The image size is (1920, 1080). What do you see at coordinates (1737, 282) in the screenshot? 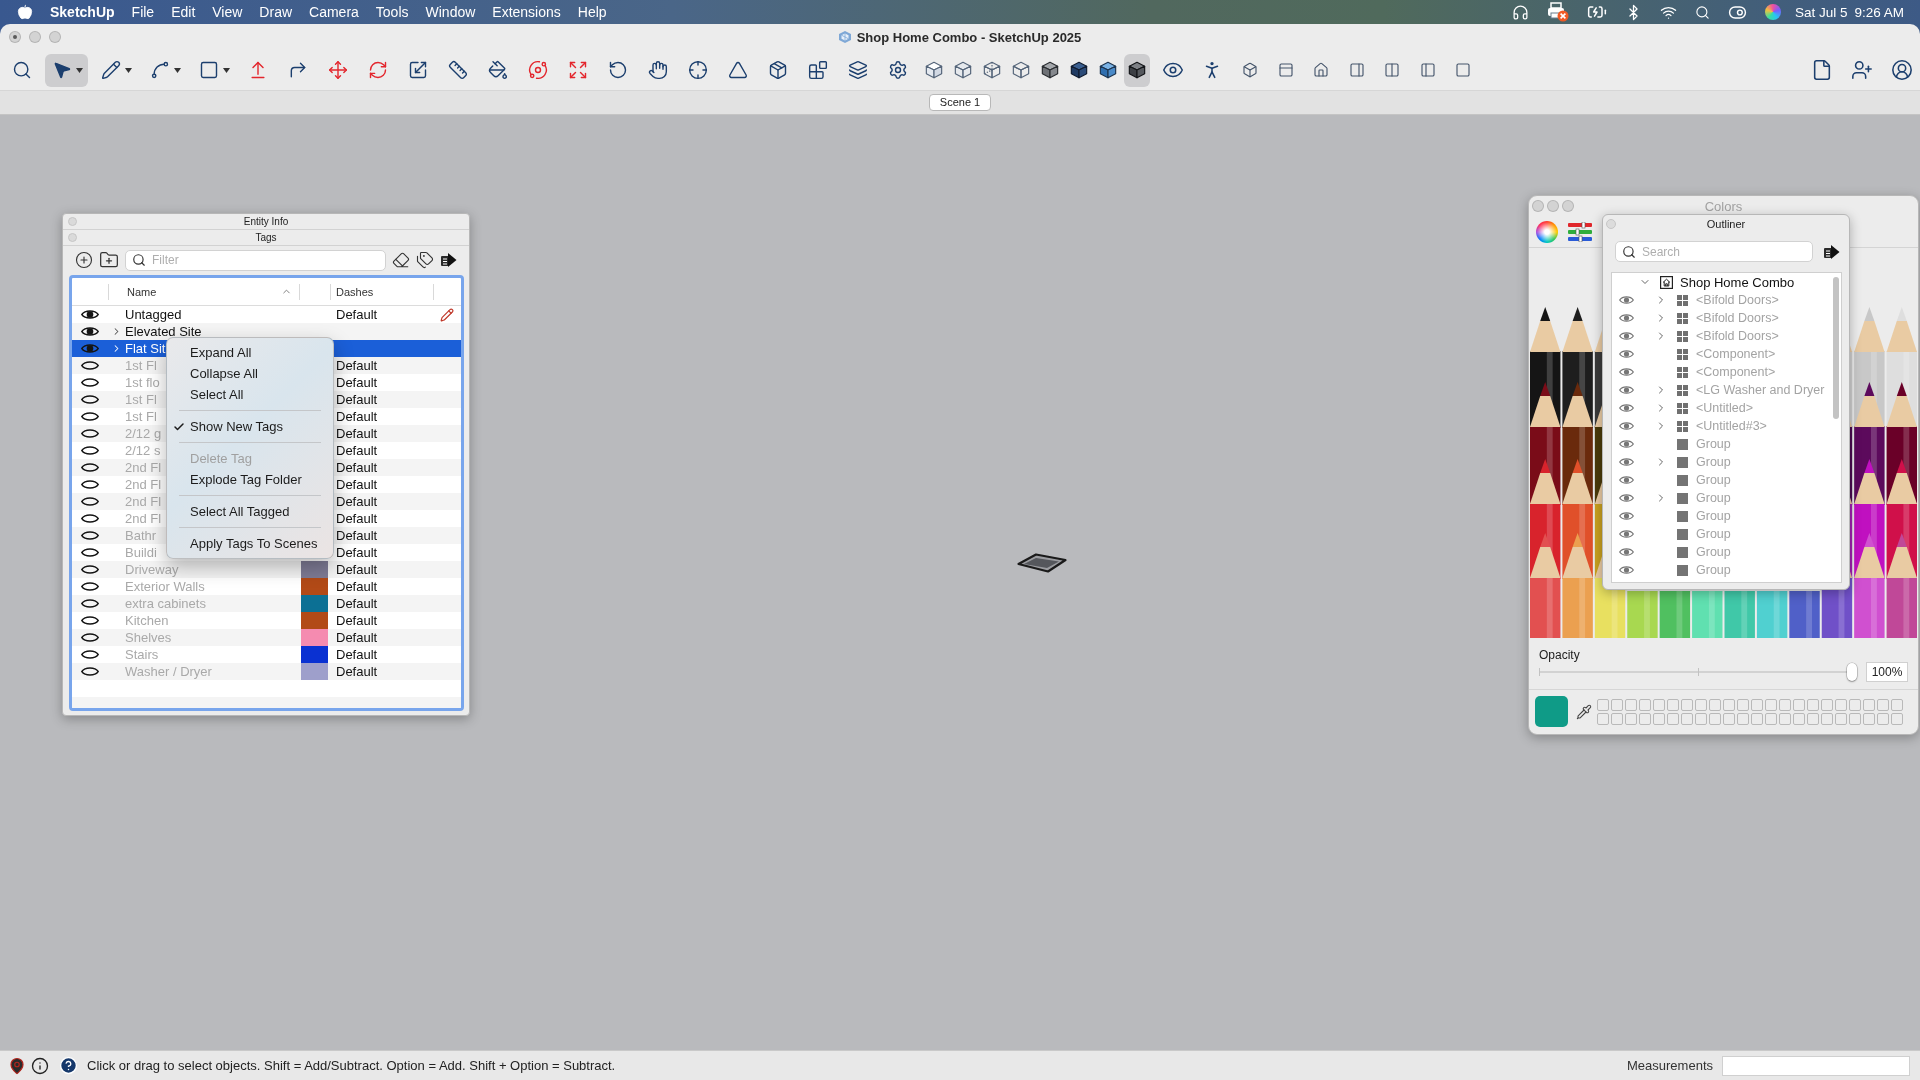
I see `outliner-item: Shop Home Combo` at bounding box center [1737, 282].